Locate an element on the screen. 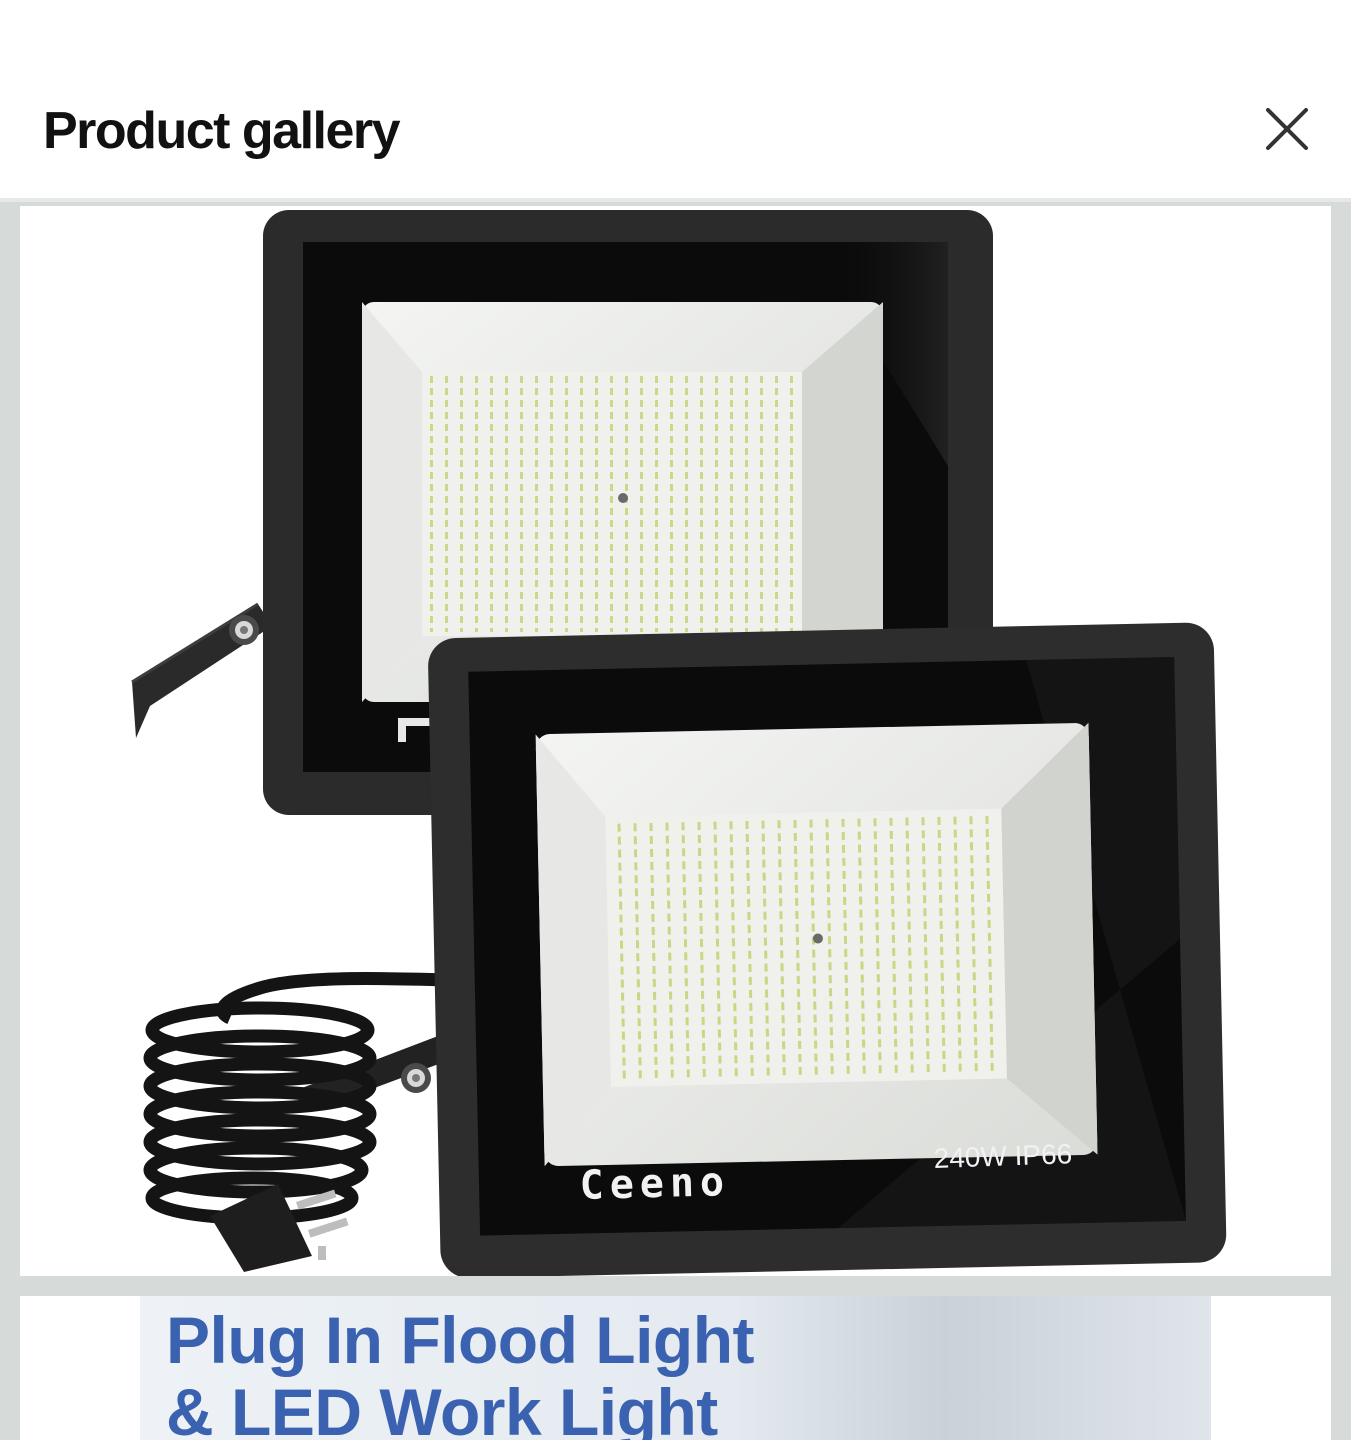  svg-text: Ceeno is located at coordinates (655, 1184).